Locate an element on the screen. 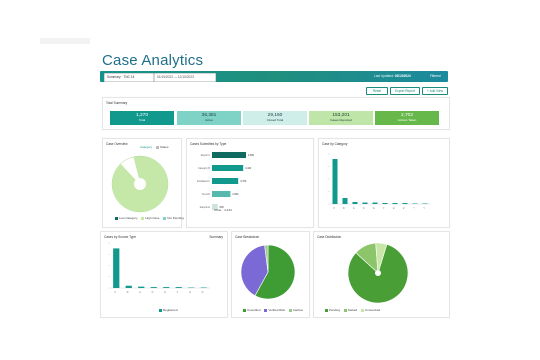 Image resolution: width=540 pixels, height=360 pixels. last-updated-value: 03/15/2024 is located at coordinates (402, 76).